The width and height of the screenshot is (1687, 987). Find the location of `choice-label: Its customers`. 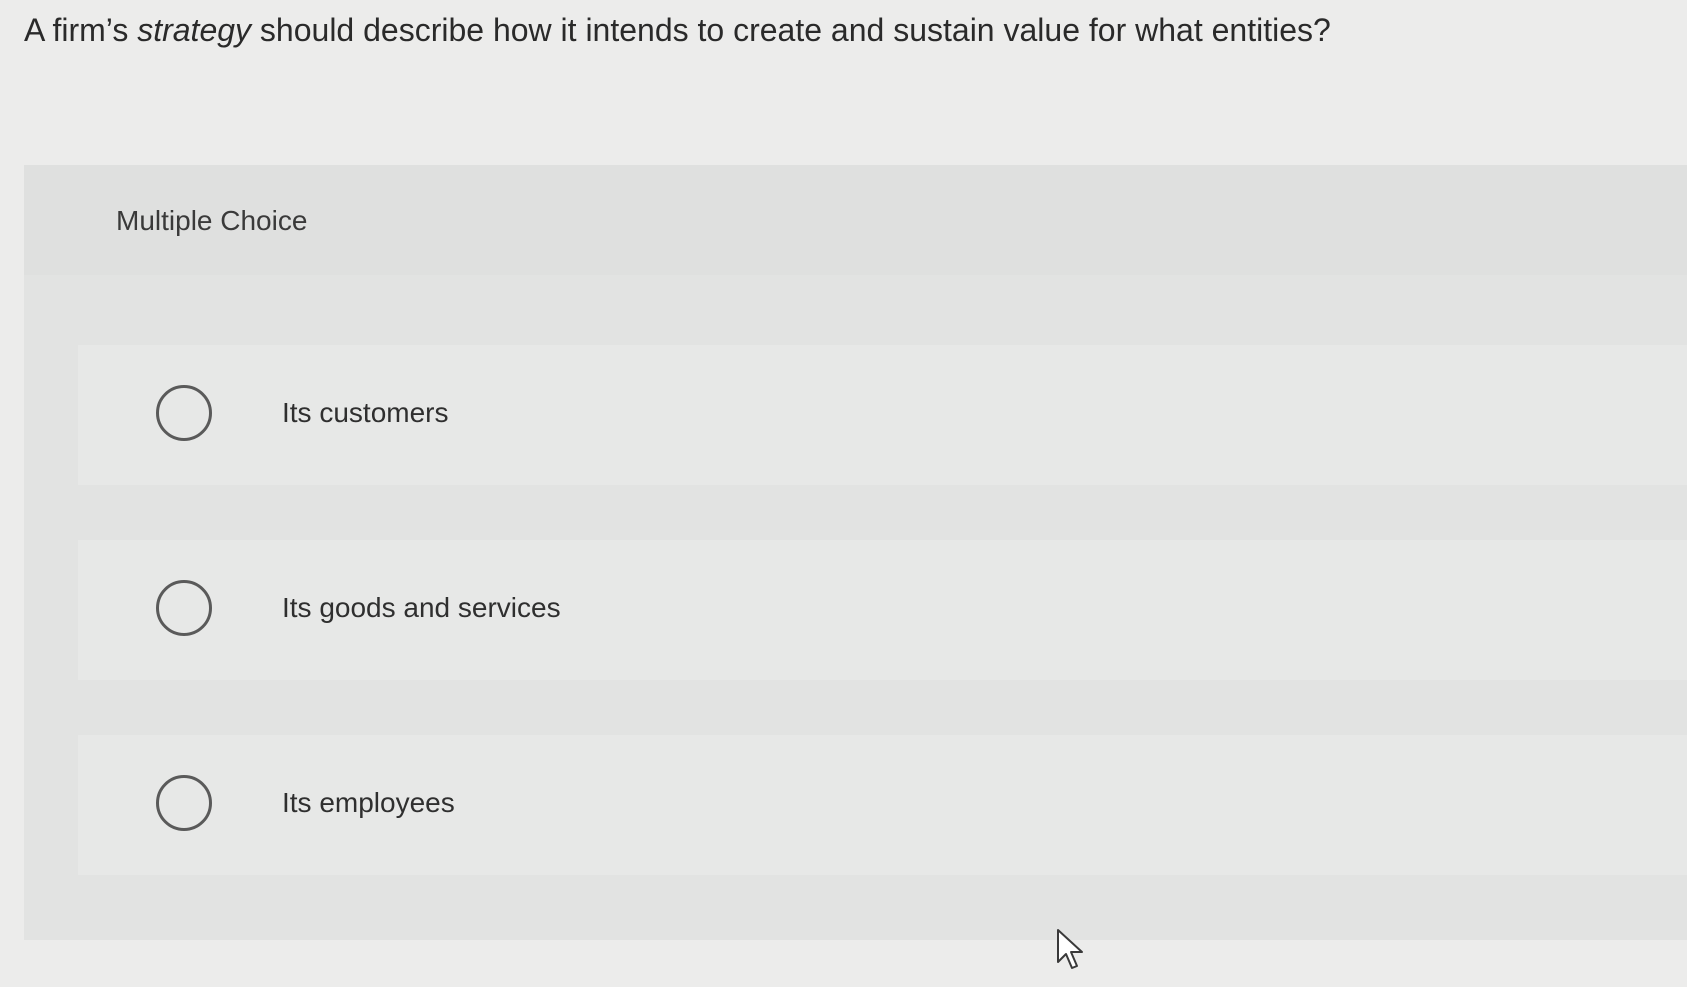

choice-label: Its customers is located at coordinates (365, 412).